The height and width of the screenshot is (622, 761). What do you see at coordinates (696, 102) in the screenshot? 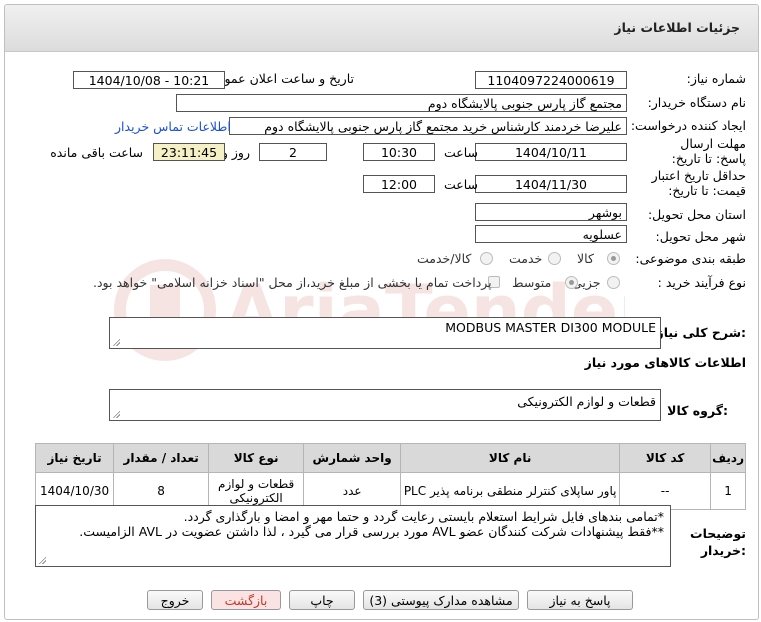
I see `buyer-org-label: نام دستگاه خریدار:` at bounding box center [696, 102].